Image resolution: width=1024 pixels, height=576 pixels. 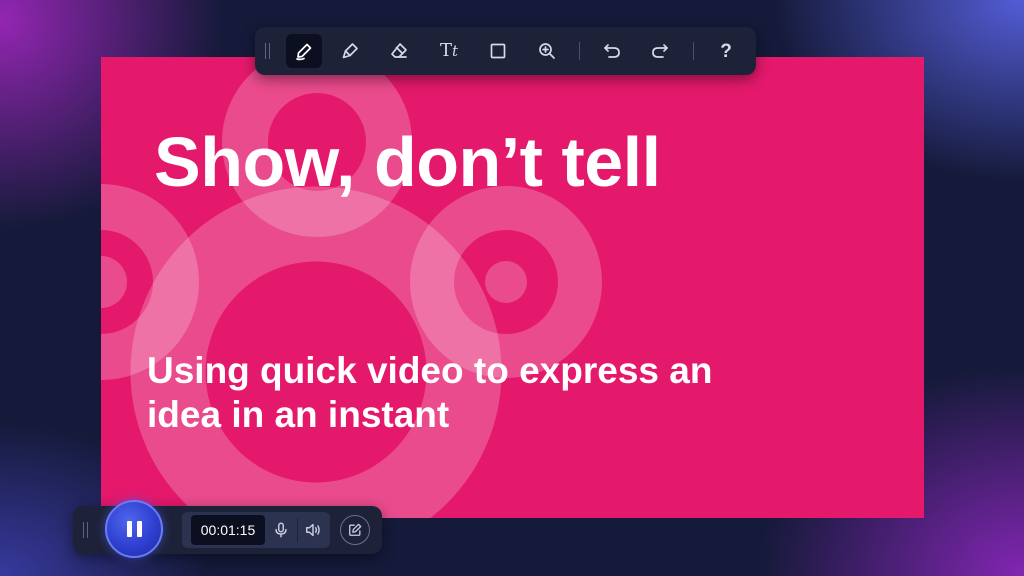 I want to click on pen-tool-button, so click(x=304, y=51).